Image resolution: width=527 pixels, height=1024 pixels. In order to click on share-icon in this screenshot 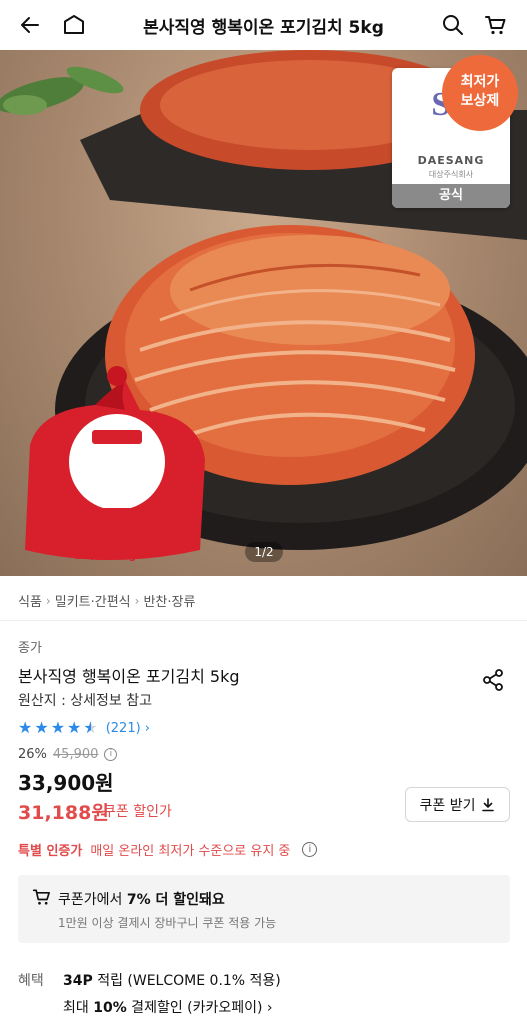, I will do `click(493, 680)`.